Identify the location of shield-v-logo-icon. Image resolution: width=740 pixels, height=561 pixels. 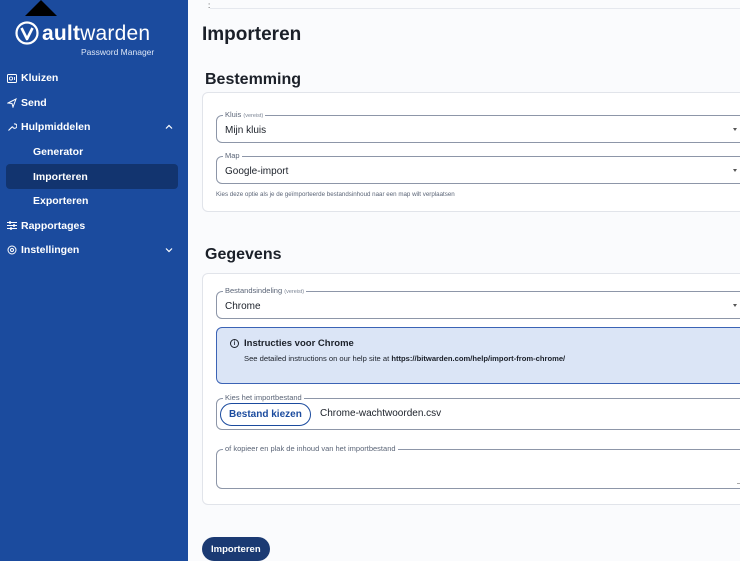
(27, 33).